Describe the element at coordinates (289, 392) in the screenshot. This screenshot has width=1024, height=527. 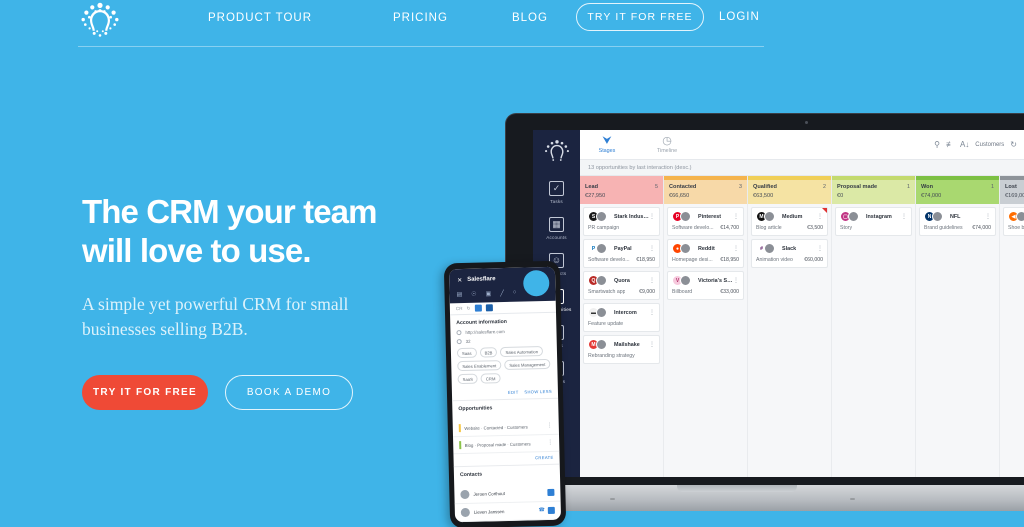
I see `book-a-demo-button: BOOK A DEMO` at that location.